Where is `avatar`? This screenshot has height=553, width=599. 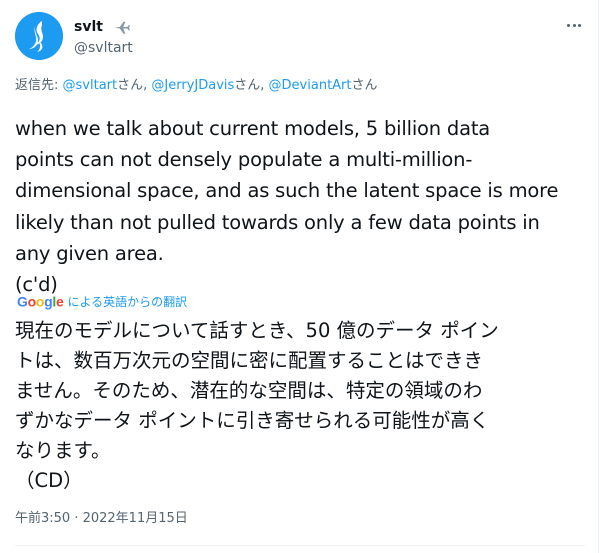
avatar is located at coordinates (39, 36).